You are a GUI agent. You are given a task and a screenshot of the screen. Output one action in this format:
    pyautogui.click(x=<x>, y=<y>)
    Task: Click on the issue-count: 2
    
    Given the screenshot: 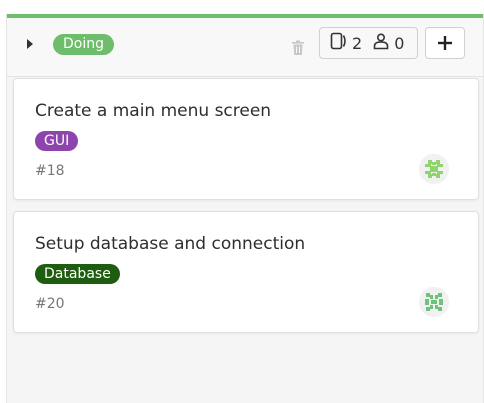 What is the action you would take?
    pyautogui.click(x=346, y=43)
    